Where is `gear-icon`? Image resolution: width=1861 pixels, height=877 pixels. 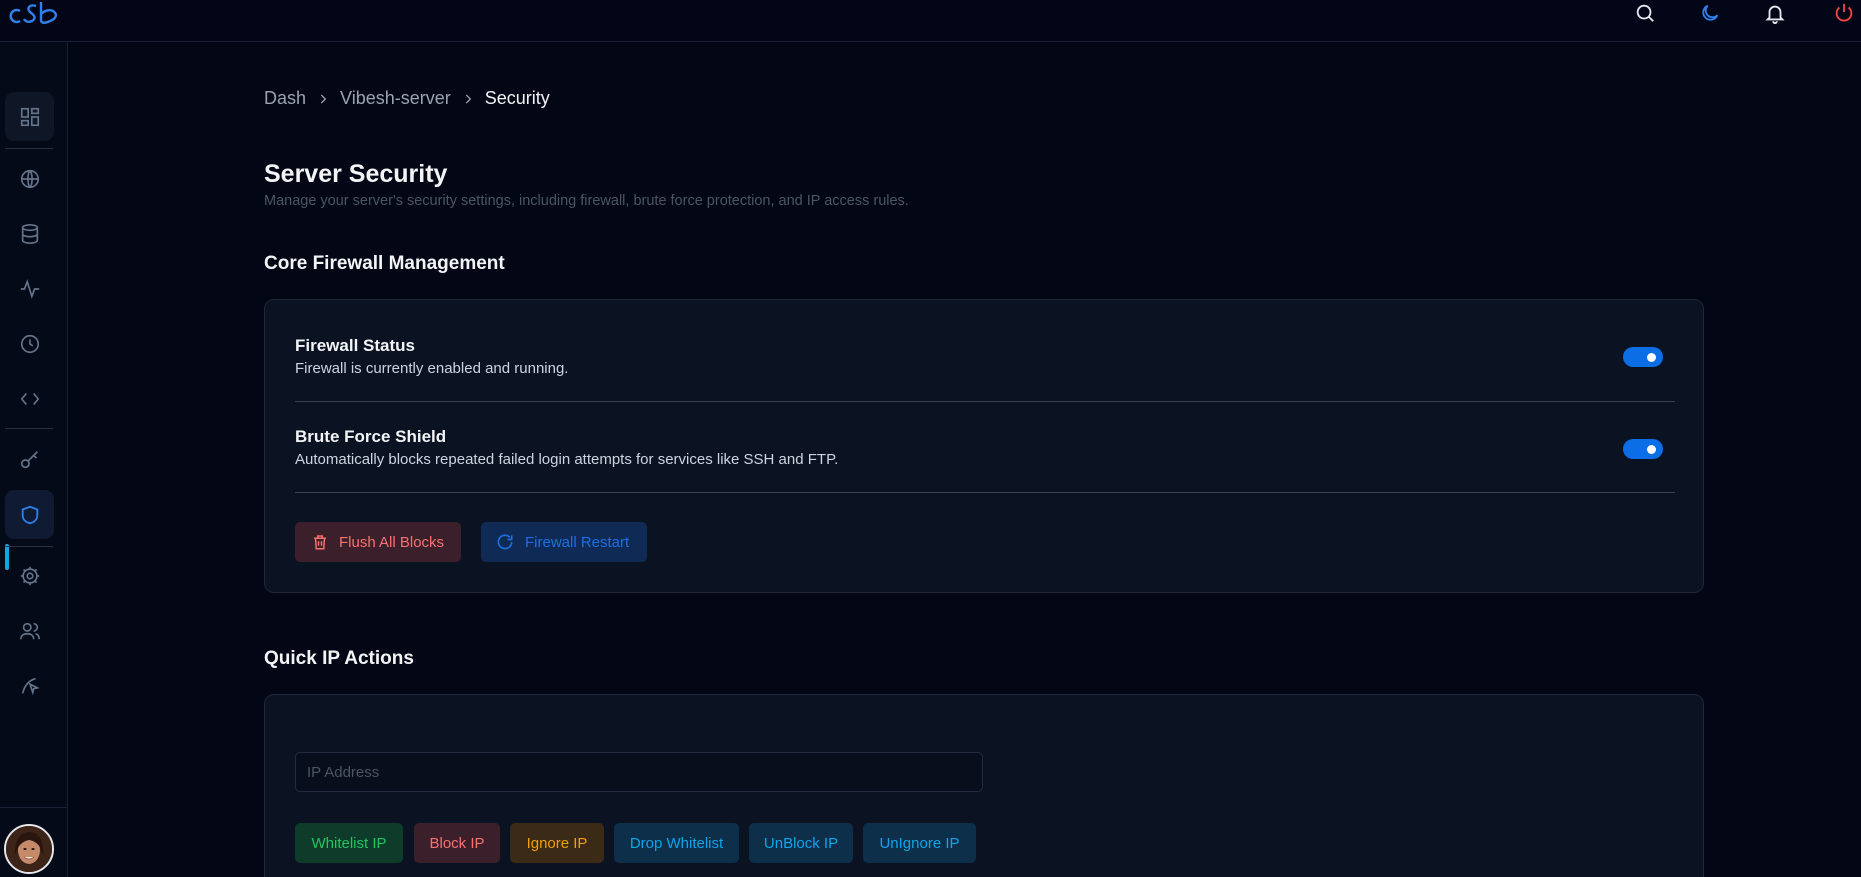
gear-icon is located at coordinates (29, 575).